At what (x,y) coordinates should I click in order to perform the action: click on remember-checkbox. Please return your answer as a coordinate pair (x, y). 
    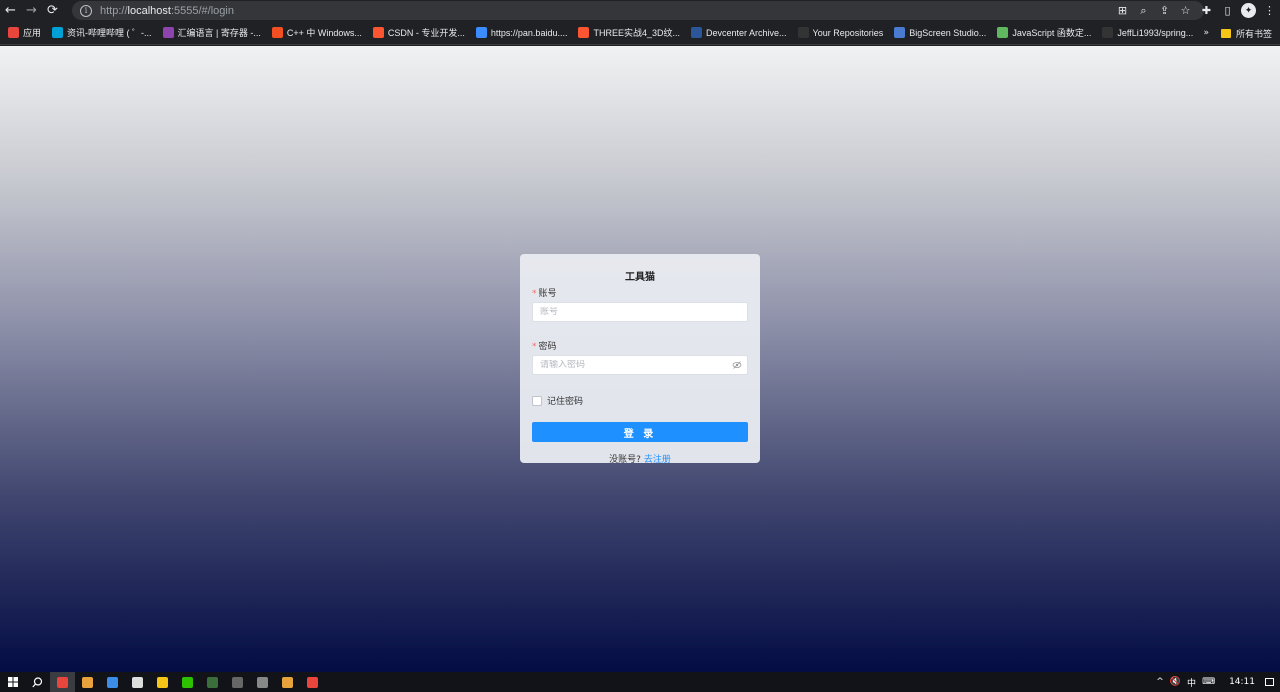
    Looking at the image, I should click on (537, 400).